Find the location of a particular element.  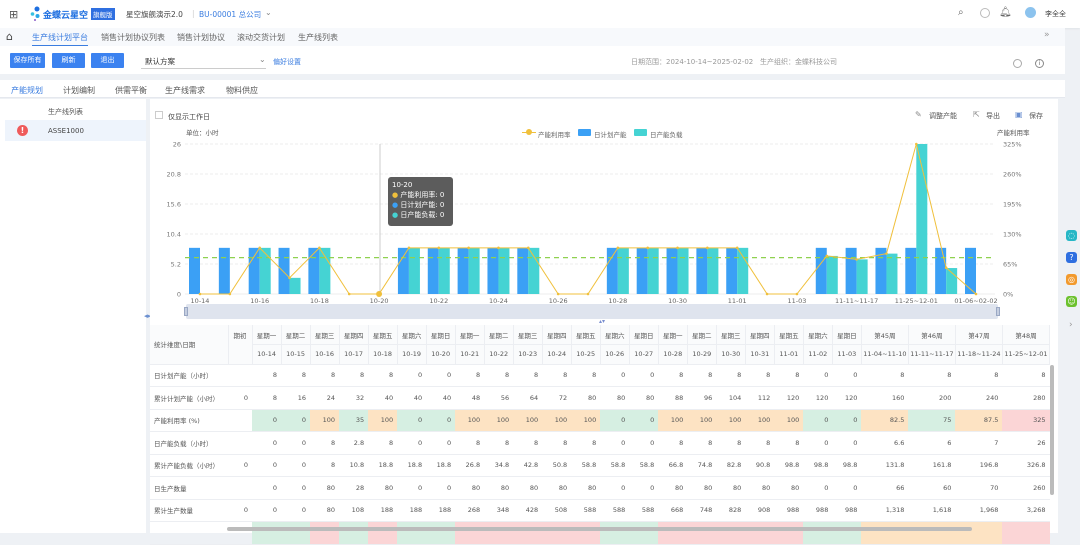

table-cell: 326.8 is located at coordinates (1026, 465).